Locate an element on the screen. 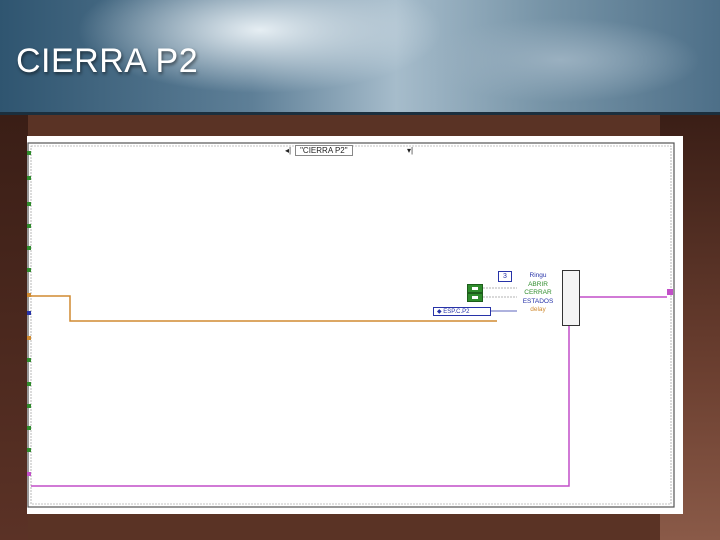 This screenshot has height=540, width=720. case-next-arrow: ▾| is located at coordinates (410, 151).